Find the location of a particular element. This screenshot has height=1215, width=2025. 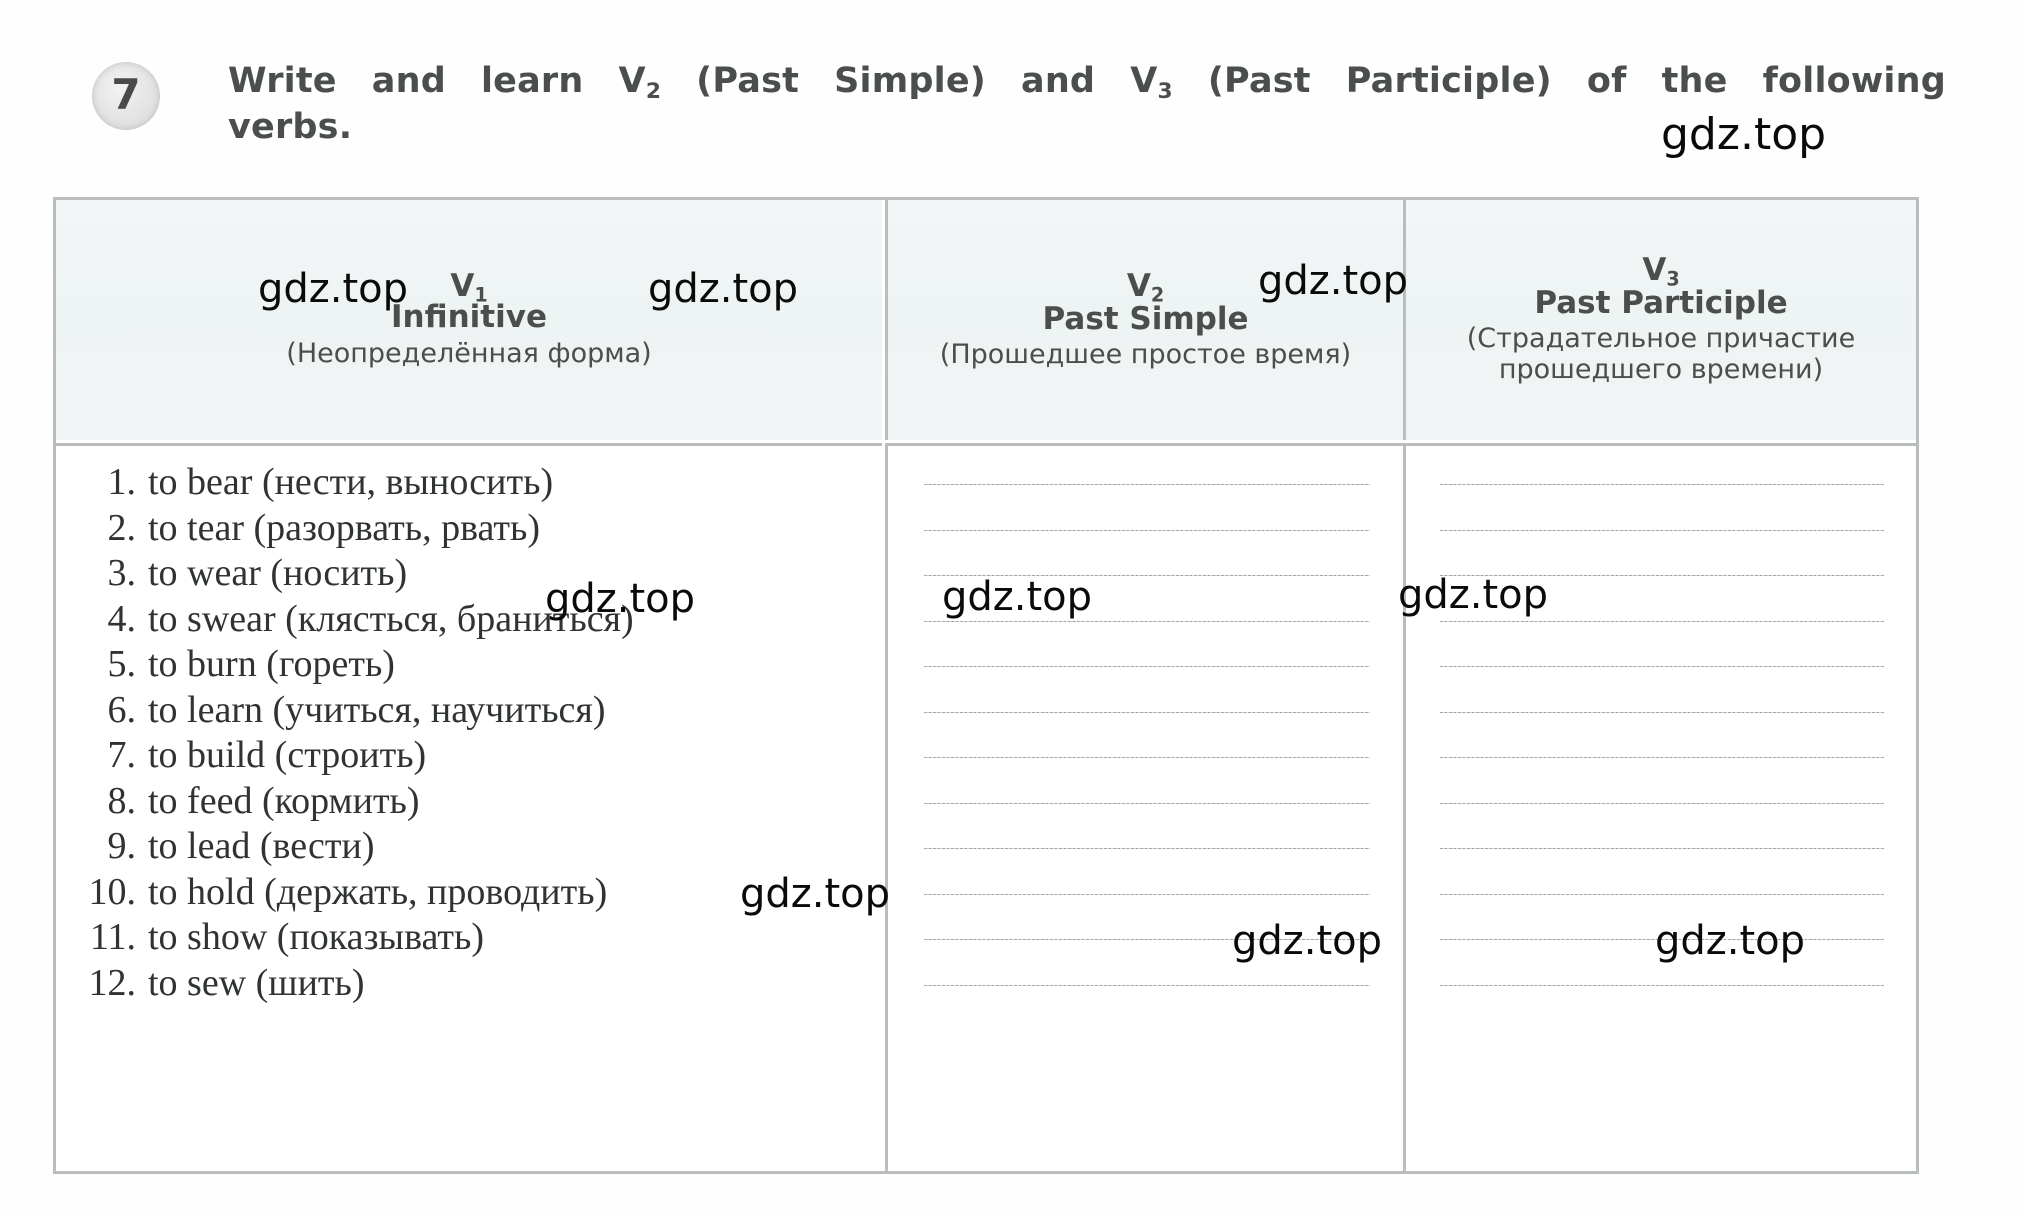

verb-row-number: 11. is located at coordinates (112, 937).